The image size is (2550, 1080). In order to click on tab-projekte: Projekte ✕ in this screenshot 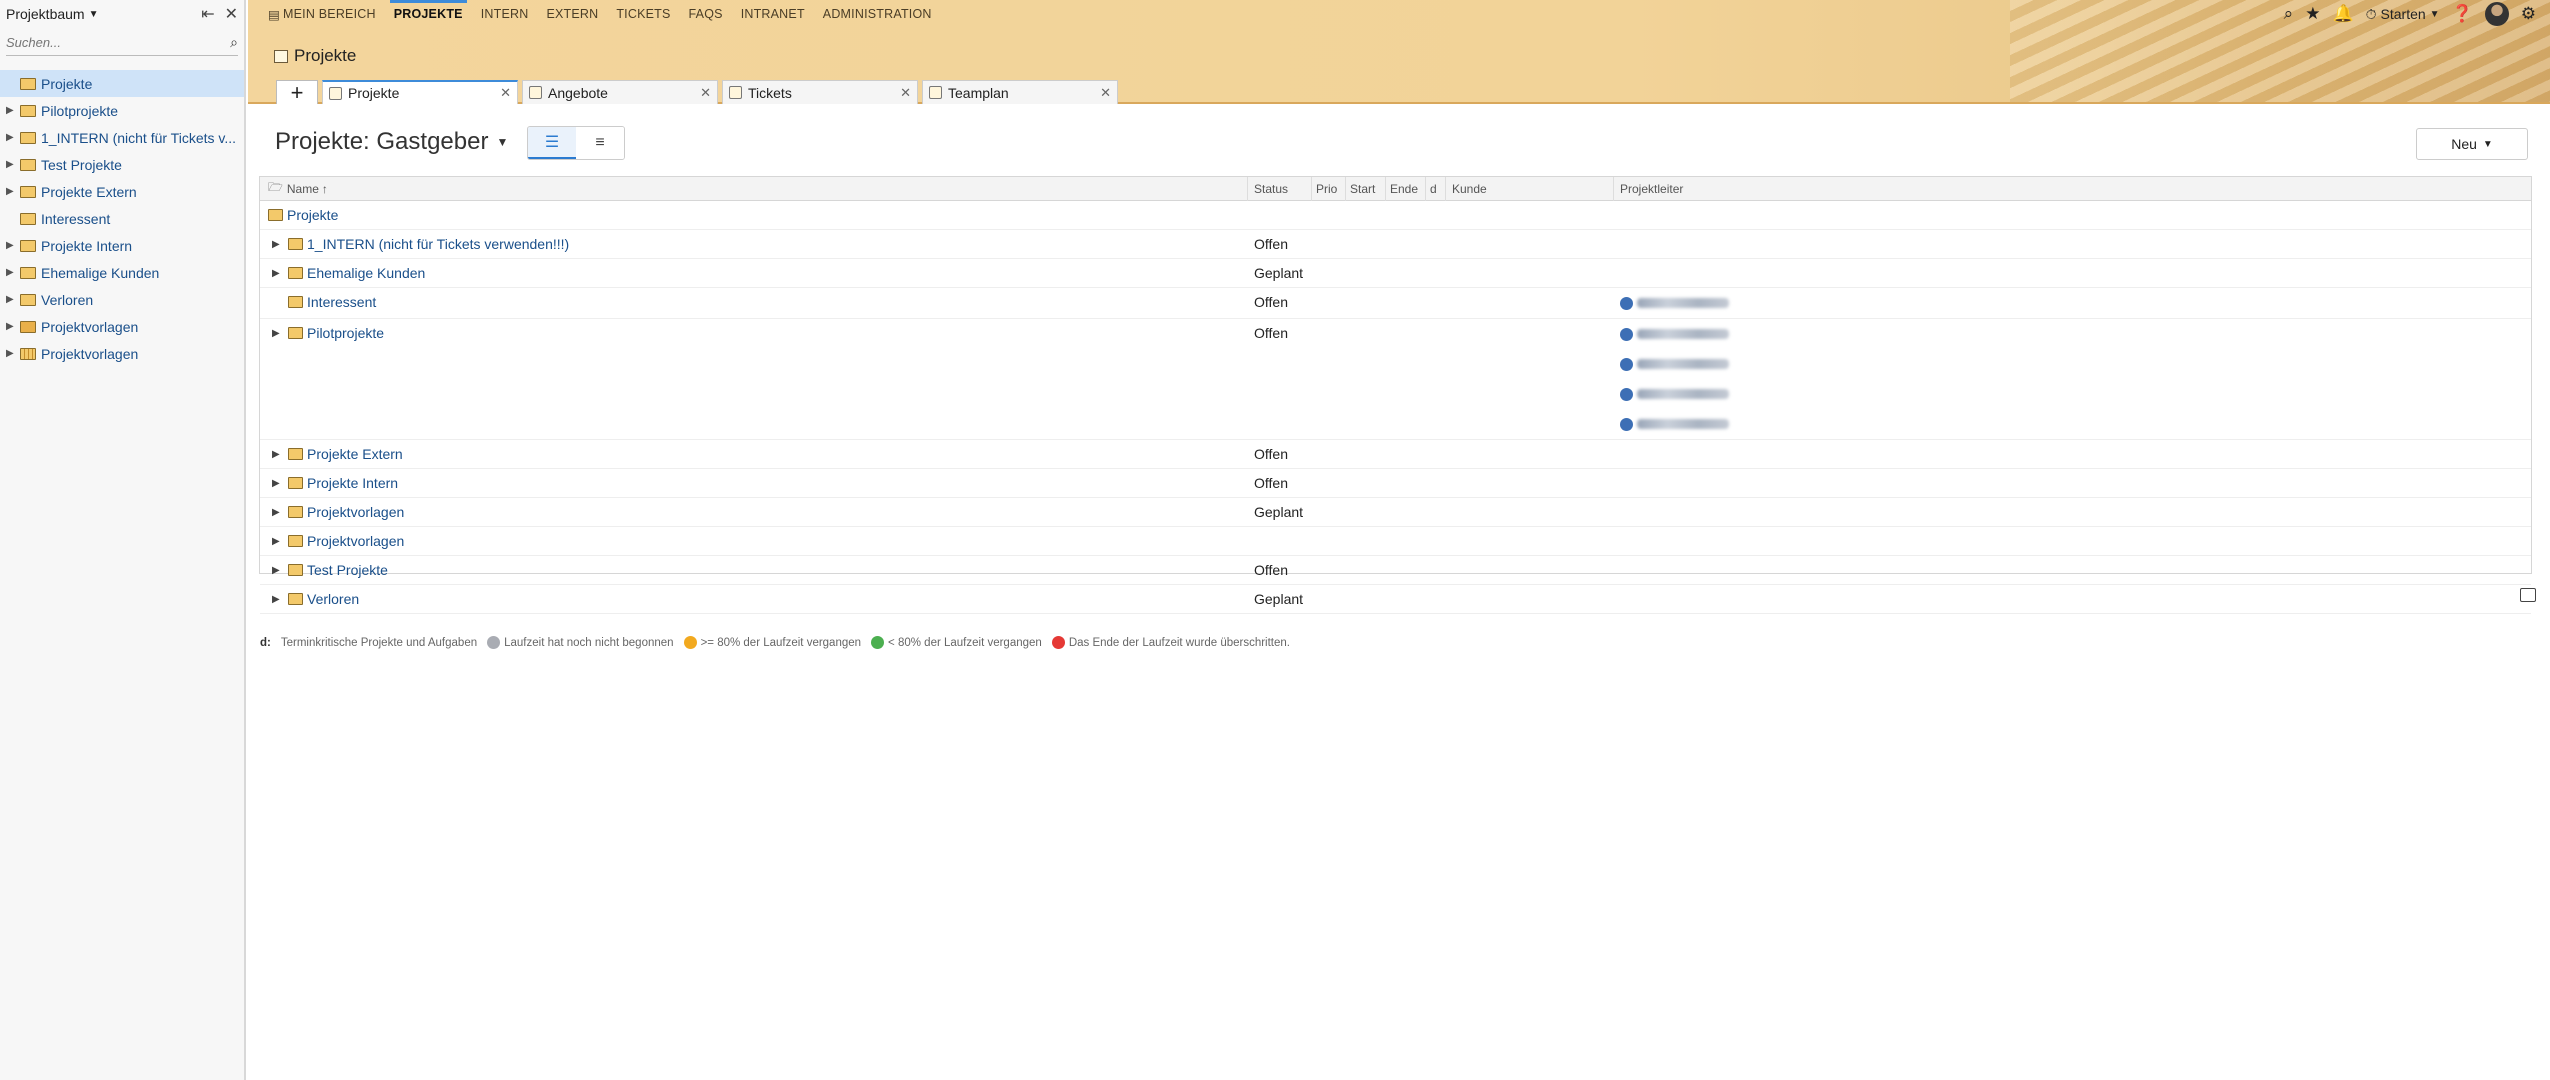, I will do `click(420, 92)`.